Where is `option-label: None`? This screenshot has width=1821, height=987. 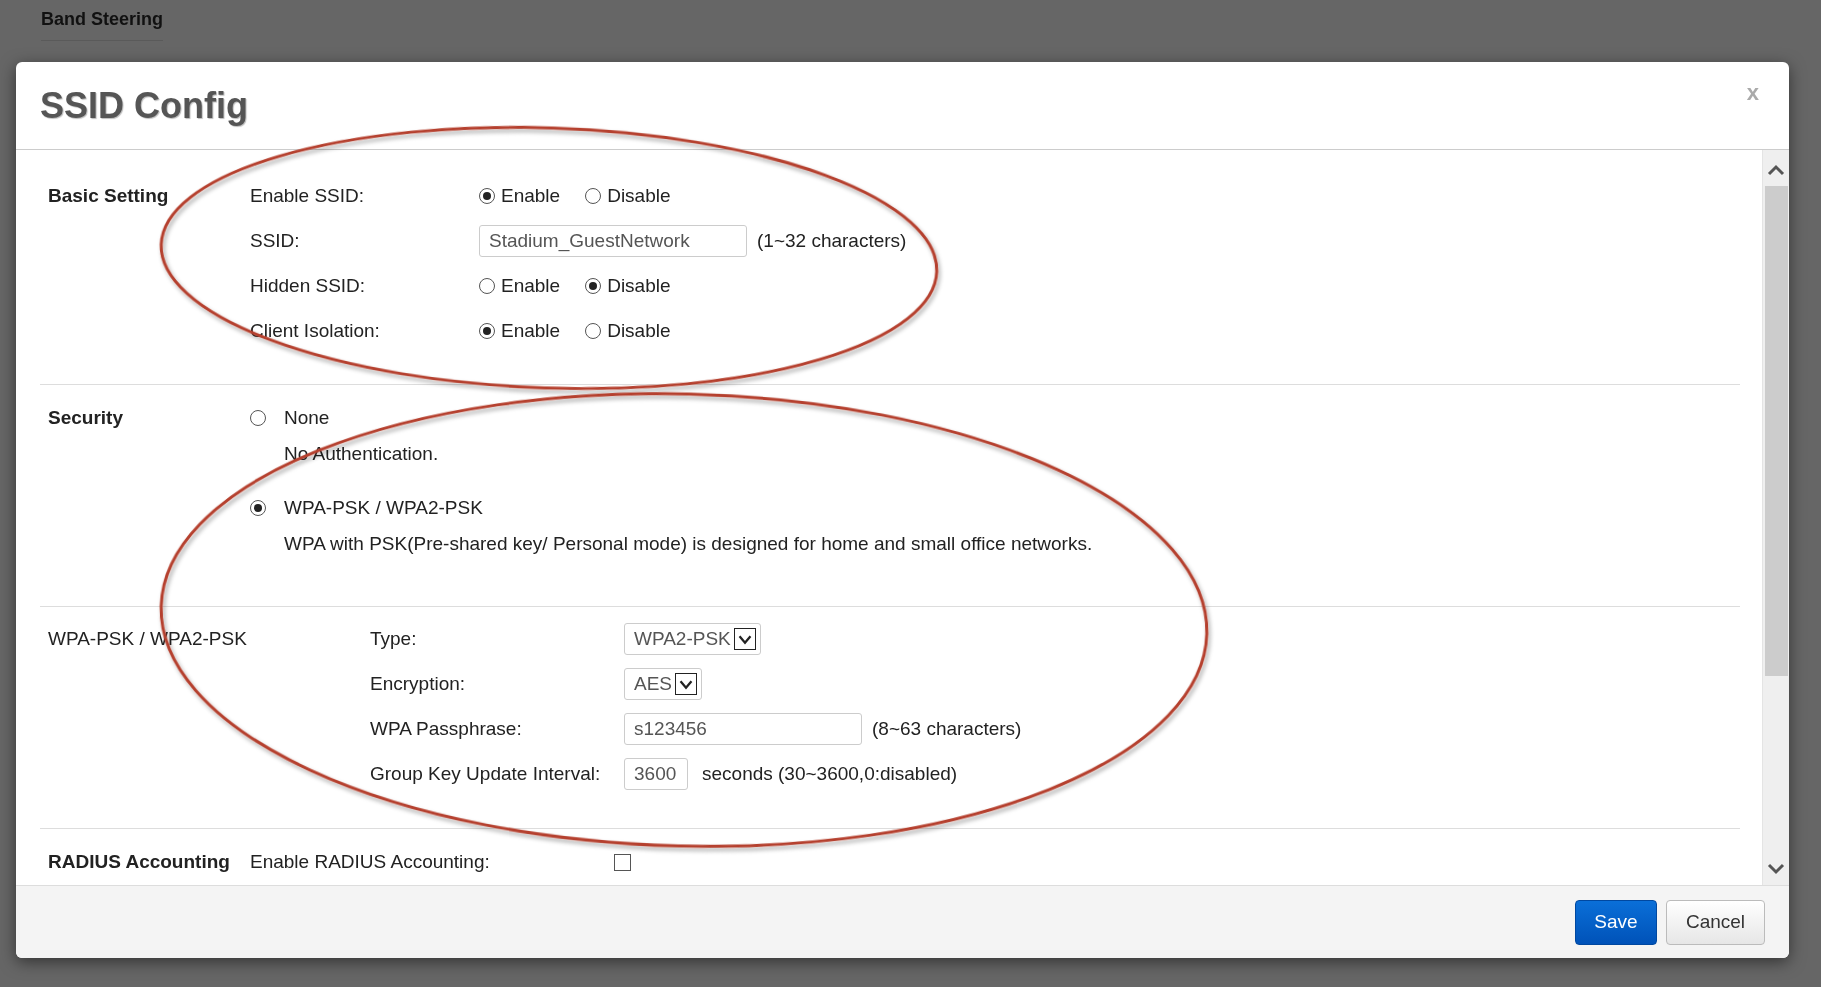 option-label: None is located at coordinates (1012, 418).